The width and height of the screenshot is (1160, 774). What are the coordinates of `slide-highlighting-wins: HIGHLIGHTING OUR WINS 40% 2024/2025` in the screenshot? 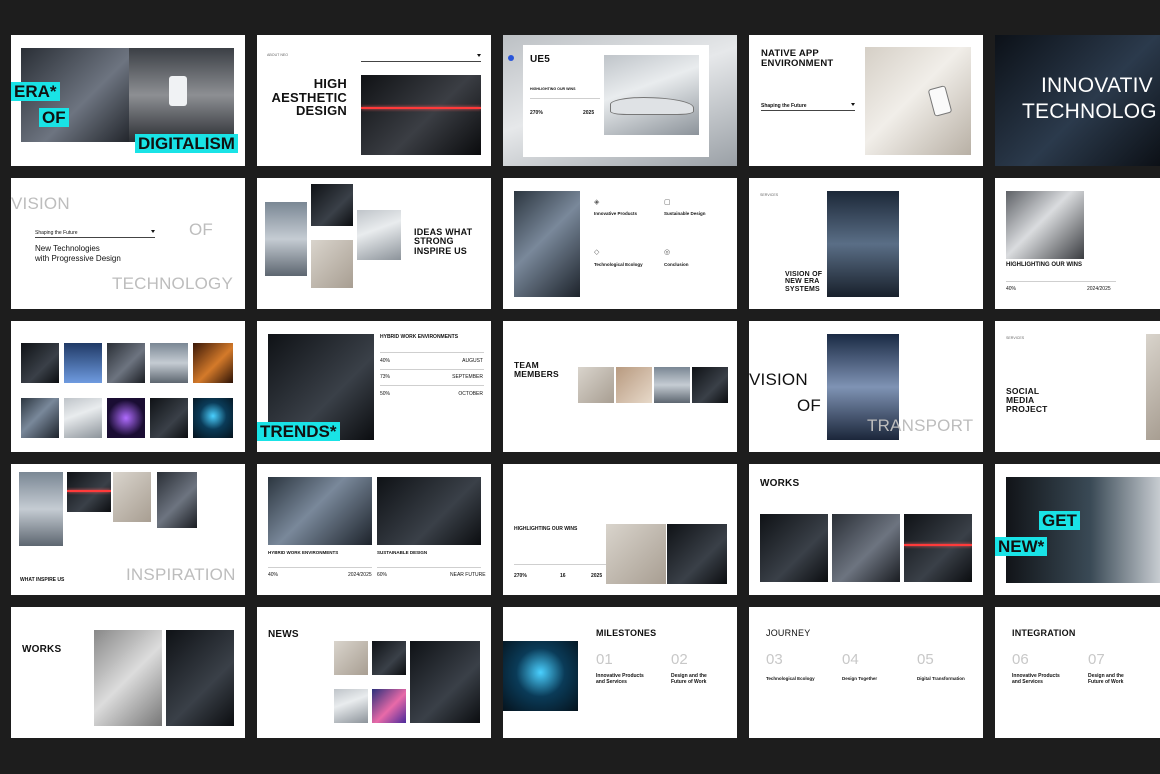 It's located at (1077, 243).